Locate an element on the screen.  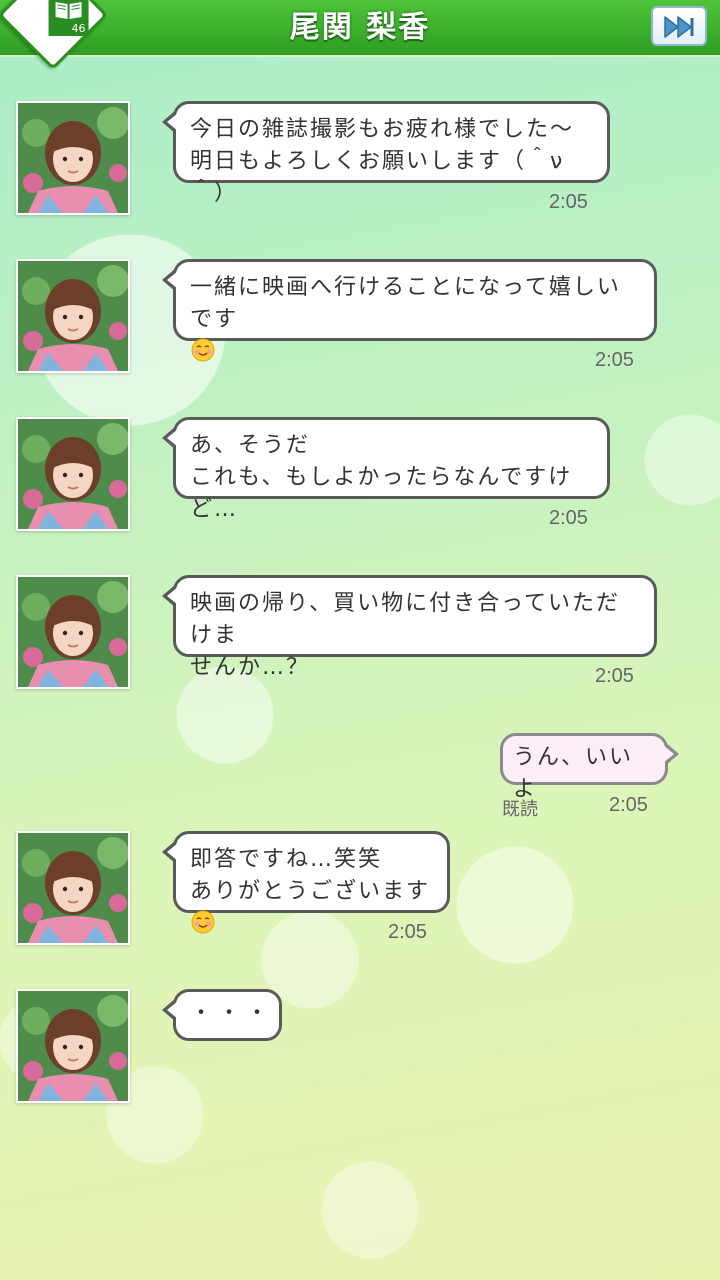
user-message-bubble: うん、いいよ is located at coordinates (589, 767).